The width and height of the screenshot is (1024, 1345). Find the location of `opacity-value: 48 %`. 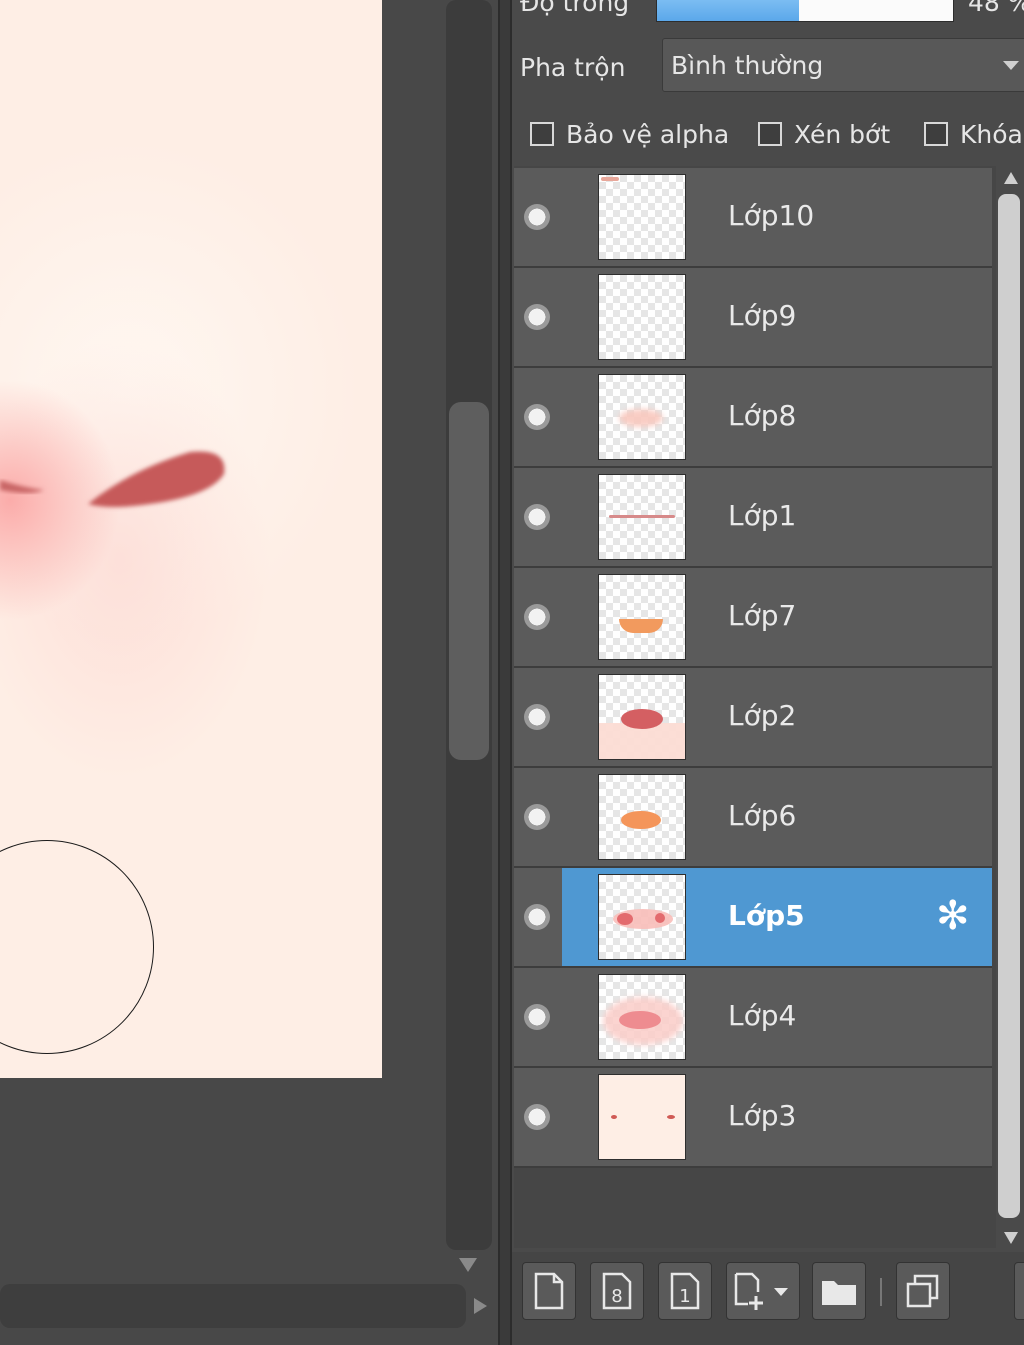

opacity-value: 48 % is located at coordinates (996, 8).